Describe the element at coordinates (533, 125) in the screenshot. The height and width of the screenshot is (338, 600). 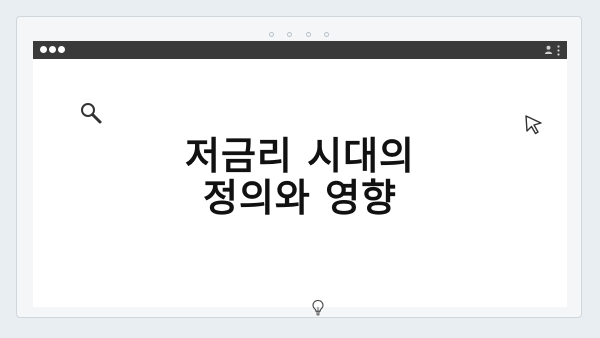
I see `cursor-icon` at that location.